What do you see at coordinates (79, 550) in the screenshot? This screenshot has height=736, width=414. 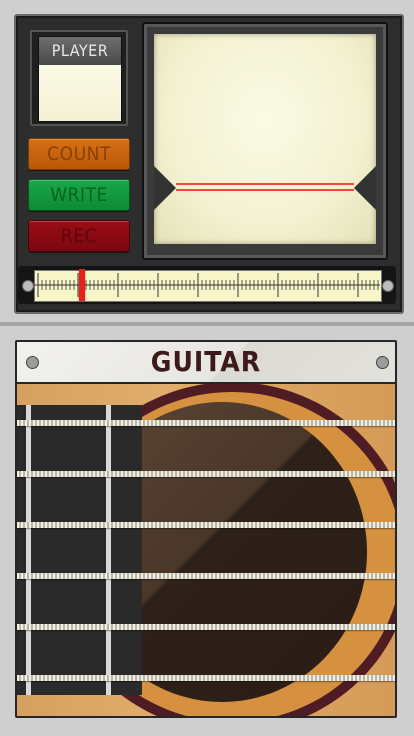 I see `fretboard` at bounding box center [79, 550].